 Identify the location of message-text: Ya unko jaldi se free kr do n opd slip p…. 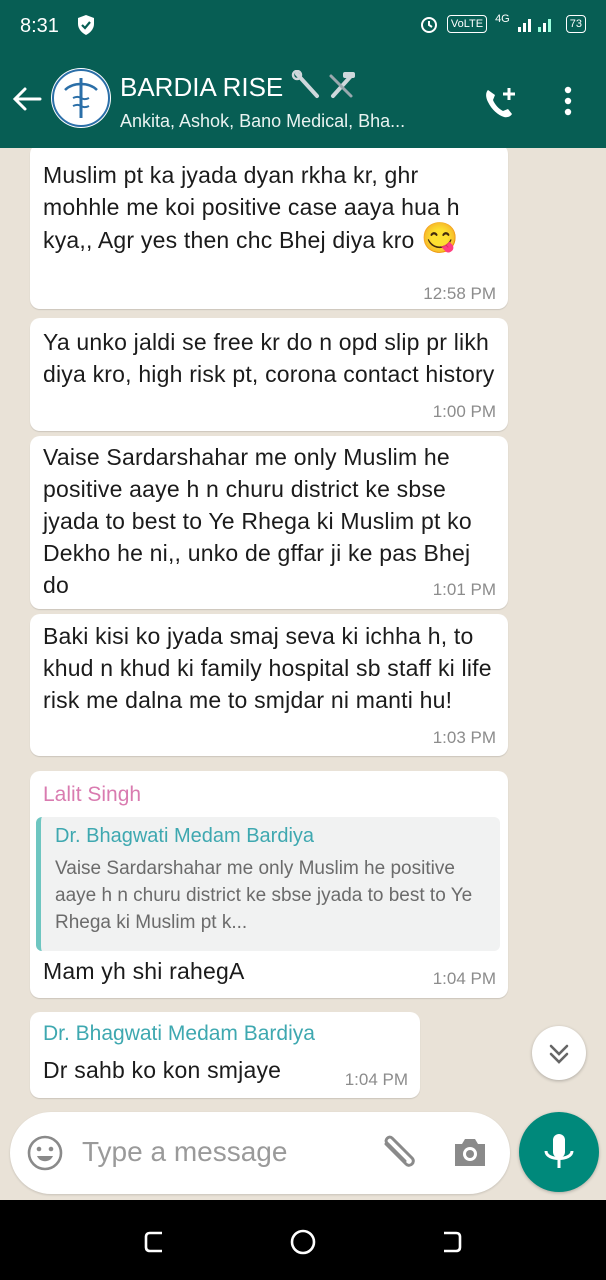
(269, 358).